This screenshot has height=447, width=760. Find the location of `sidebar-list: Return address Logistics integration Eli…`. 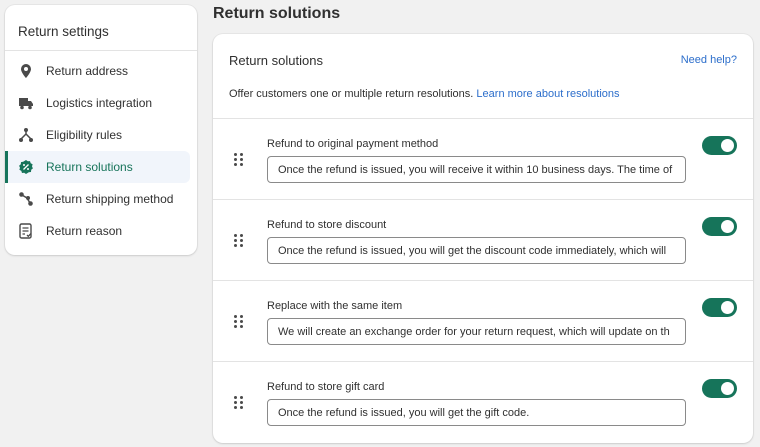

sidebar-list: Return address Logistics integration Eli… is located at coordinates (101, 149).